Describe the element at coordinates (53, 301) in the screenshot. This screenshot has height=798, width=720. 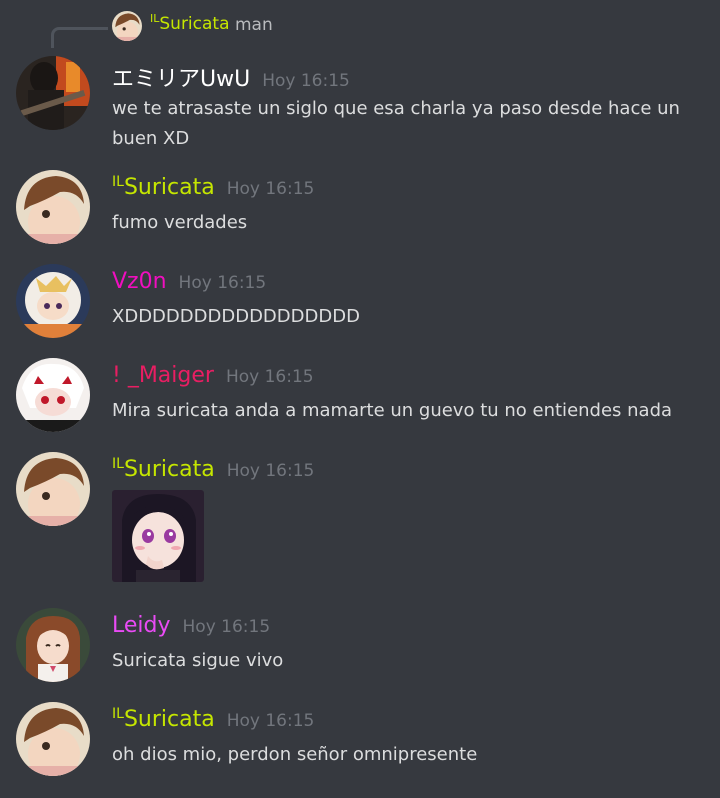
I see `paimon-avatar` at that location.